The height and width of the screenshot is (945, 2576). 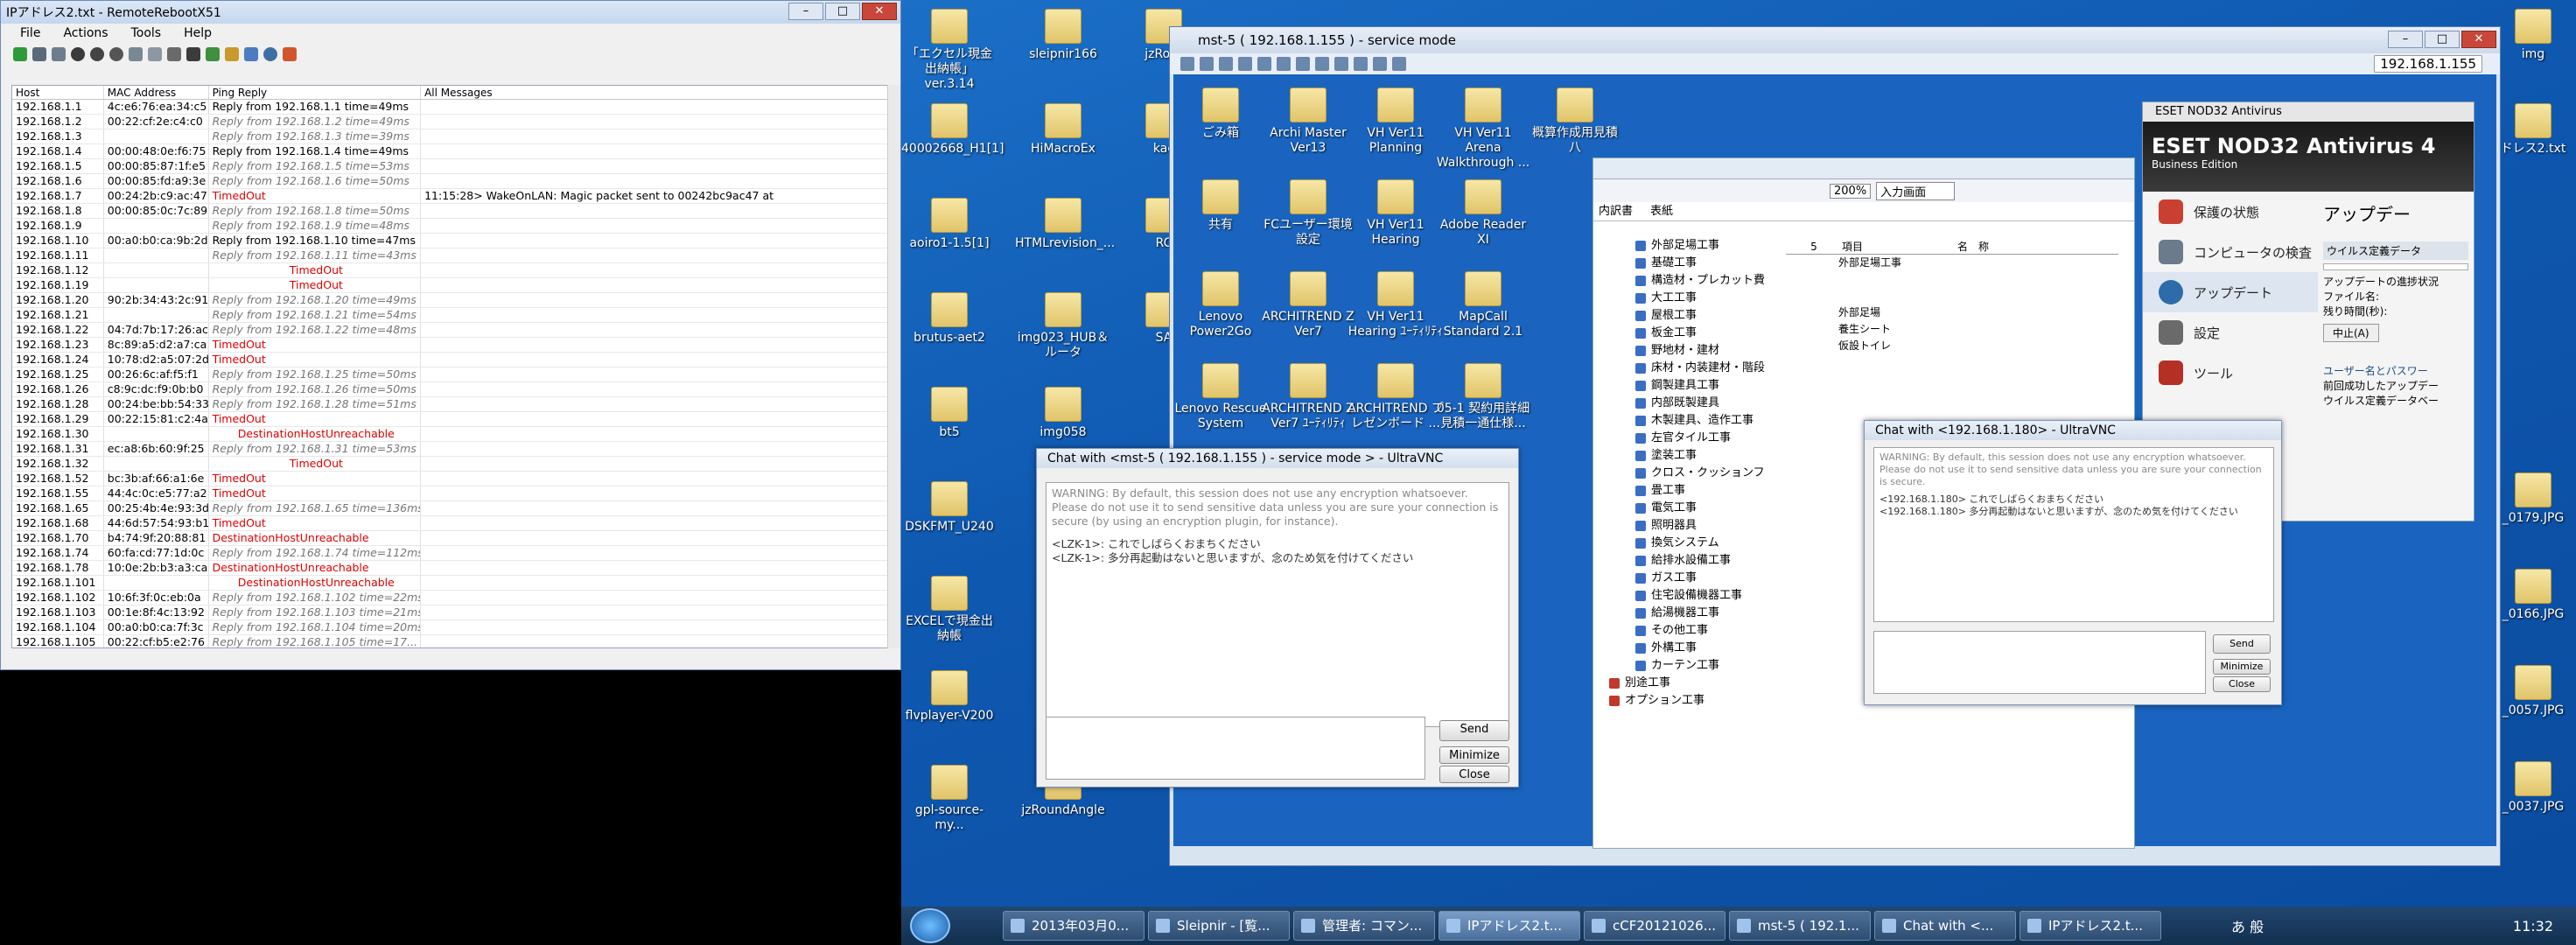 I want to click on stop-icon, so click(x=97, y=54).